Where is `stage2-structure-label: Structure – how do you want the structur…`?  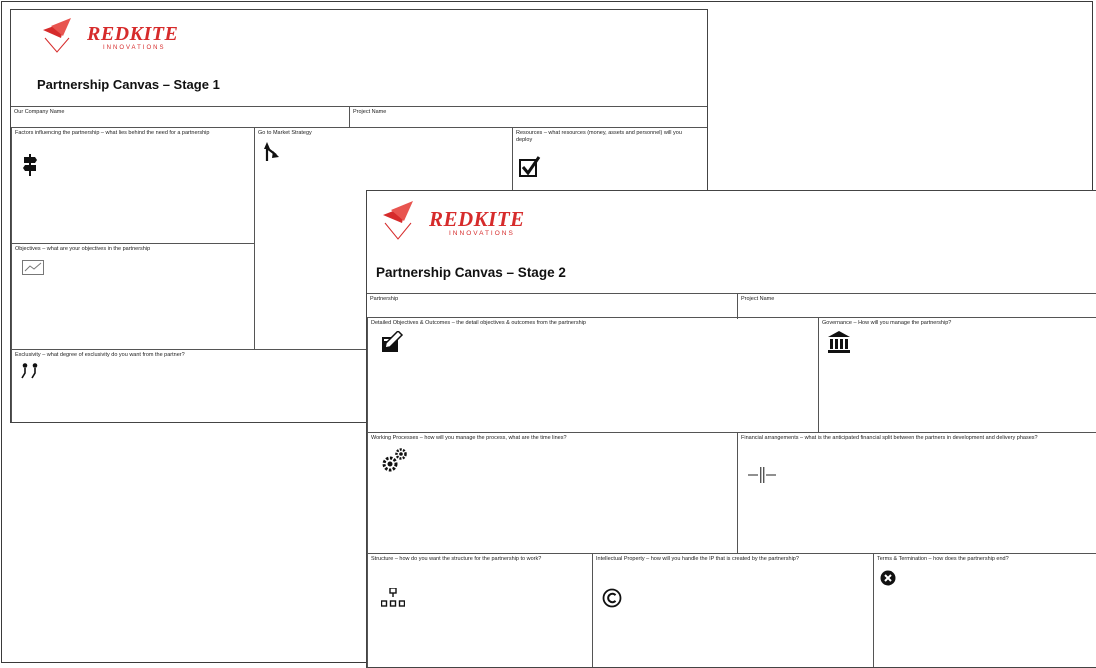
stage2-structure-label: Structure – how do you want the structur… is located at coordinates (456, 559).